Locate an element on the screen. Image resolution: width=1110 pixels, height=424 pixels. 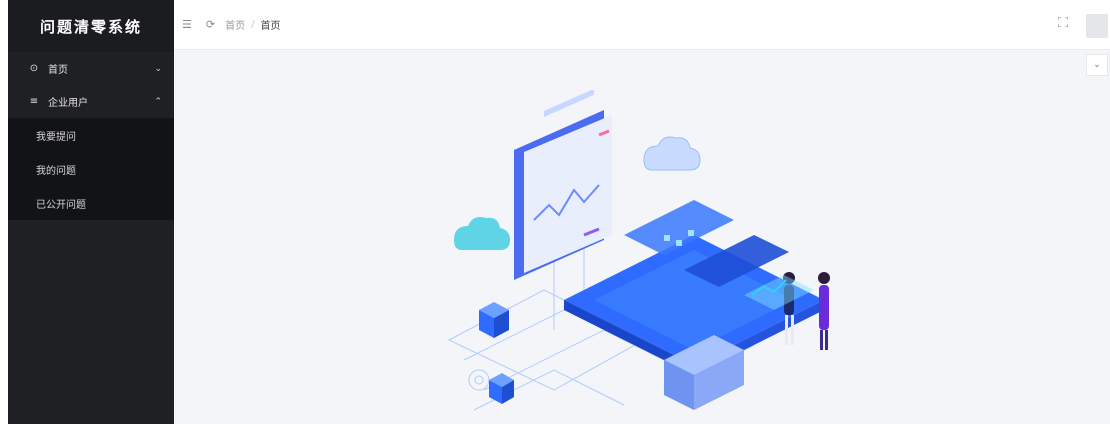
submenu-item-my-questions: 我的问题 is located at coordinates (91, 169).